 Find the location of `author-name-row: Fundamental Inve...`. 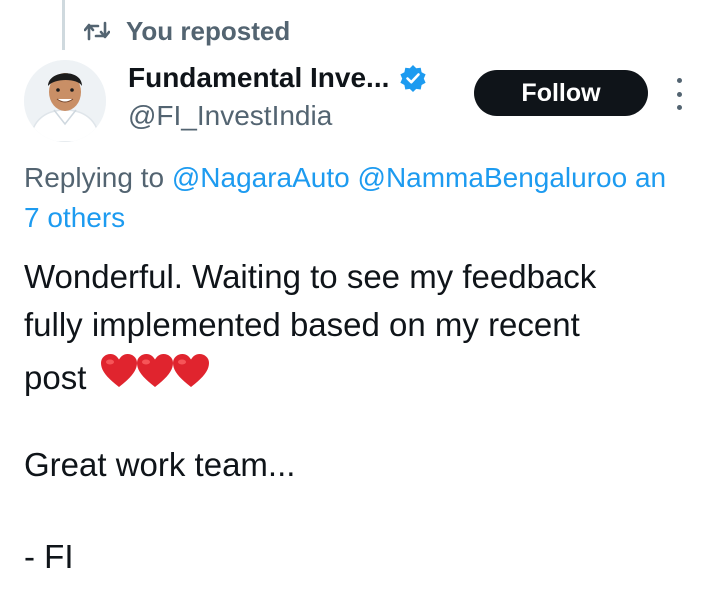

author-name-row: Fundamental Inve... is located at coordinates (277, 78).